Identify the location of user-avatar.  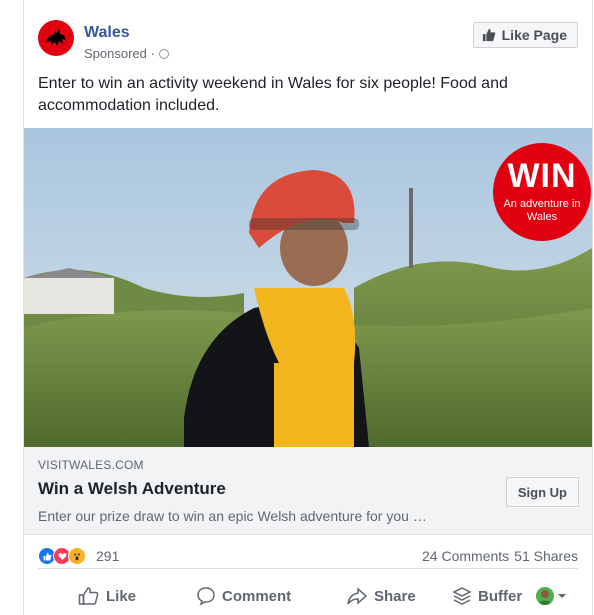
(545, 596).